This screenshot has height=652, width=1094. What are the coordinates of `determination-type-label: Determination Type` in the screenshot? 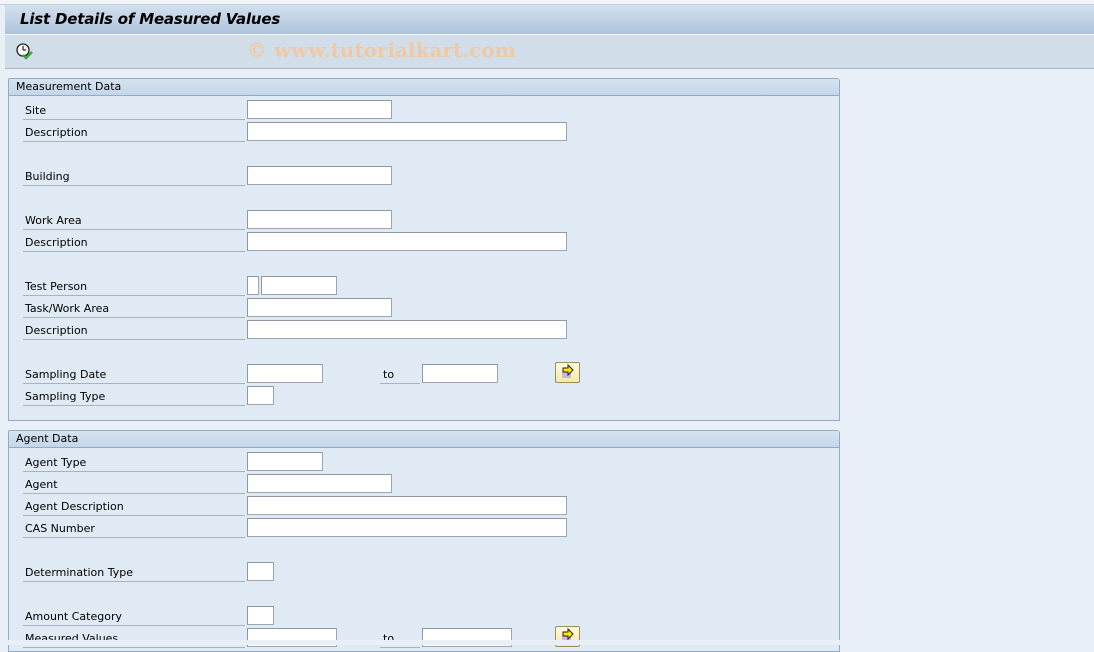 It's located at (134, 572).